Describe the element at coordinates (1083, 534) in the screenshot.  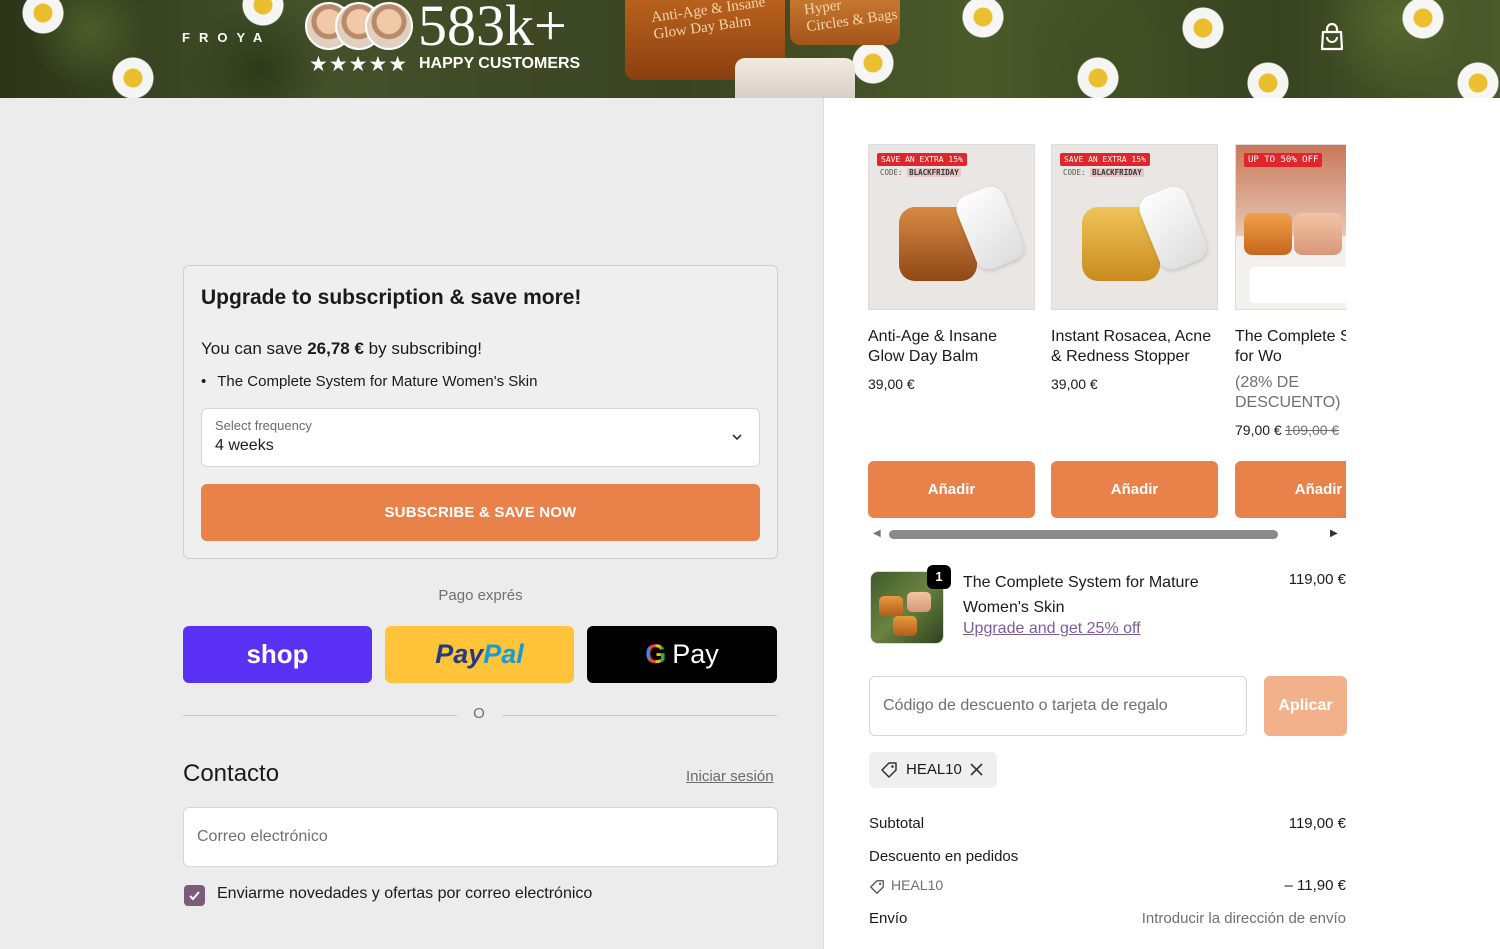
I see `carousel-scrollbar` at that location.